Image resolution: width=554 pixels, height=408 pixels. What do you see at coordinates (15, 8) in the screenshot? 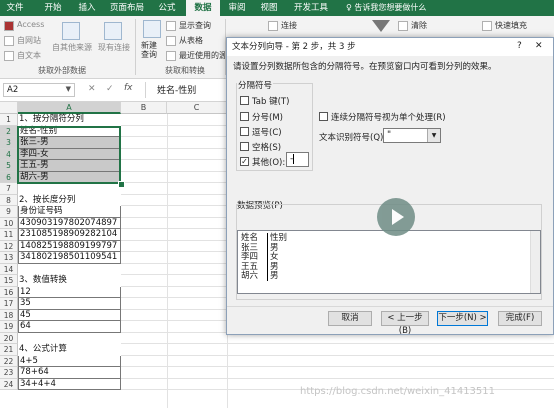
I see `tab-file: 文件` at bounding box center [15, 8].